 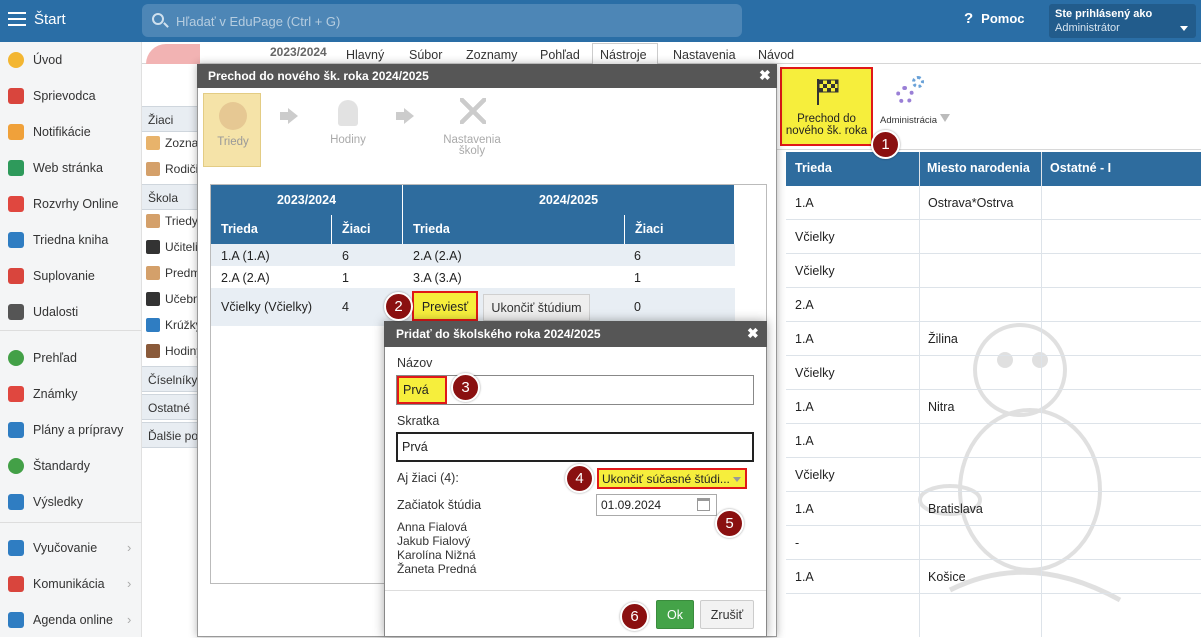 I want to click on module-nav-row-1: Žiaci, so click(x=170, y=119).